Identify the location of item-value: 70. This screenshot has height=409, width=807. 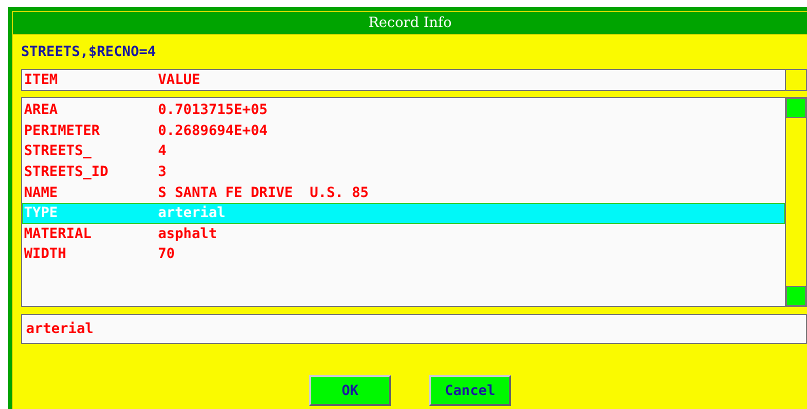
(166, 254).